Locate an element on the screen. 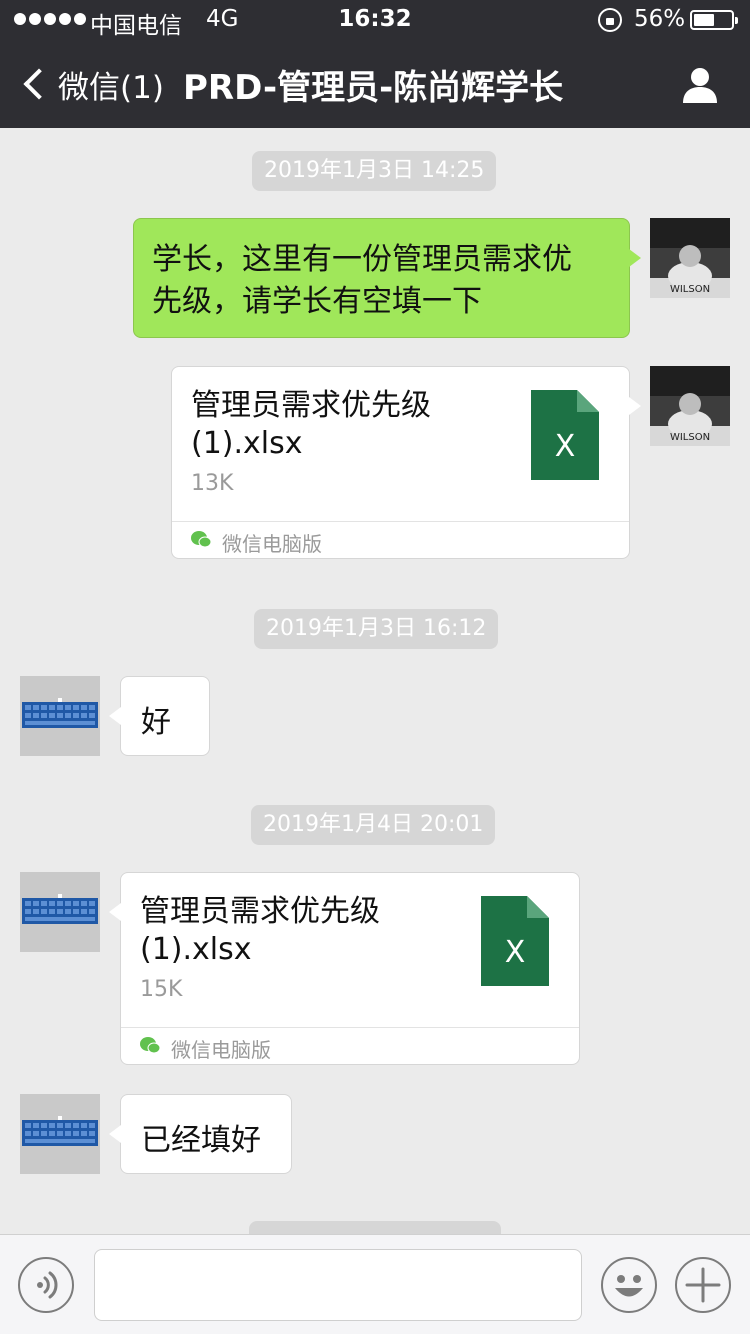  message-text: 已经填好 is located at coordinates (201, 1140).